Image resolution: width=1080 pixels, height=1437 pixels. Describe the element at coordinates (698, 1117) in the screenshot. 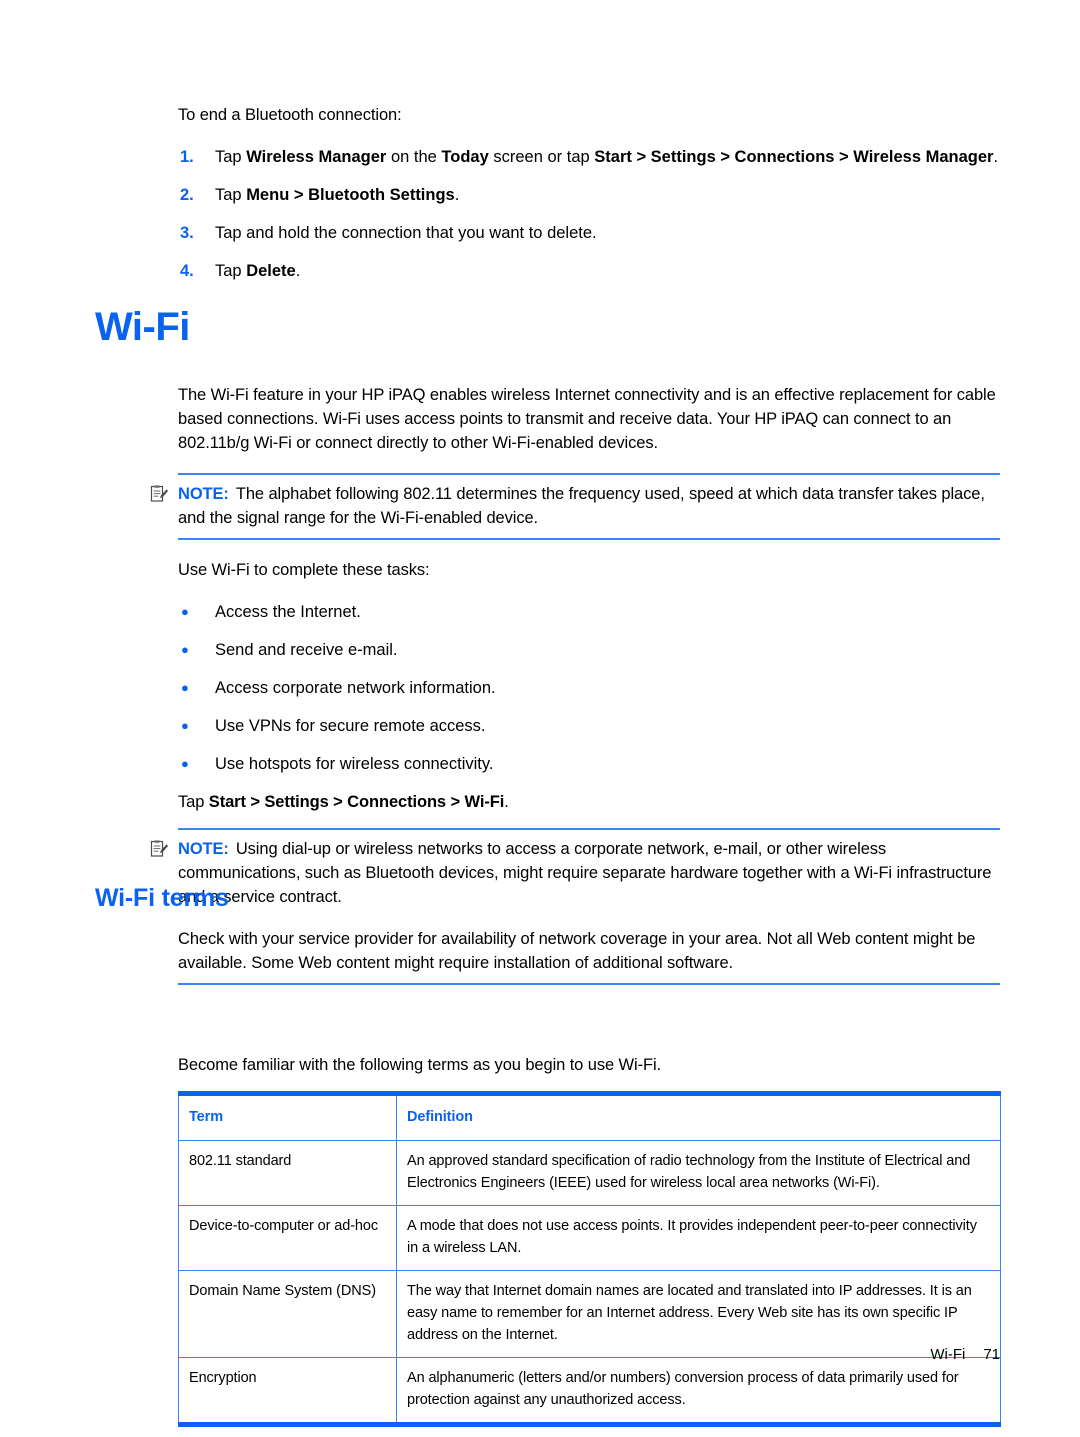

I see `column-header-definition: Definition` at that location.